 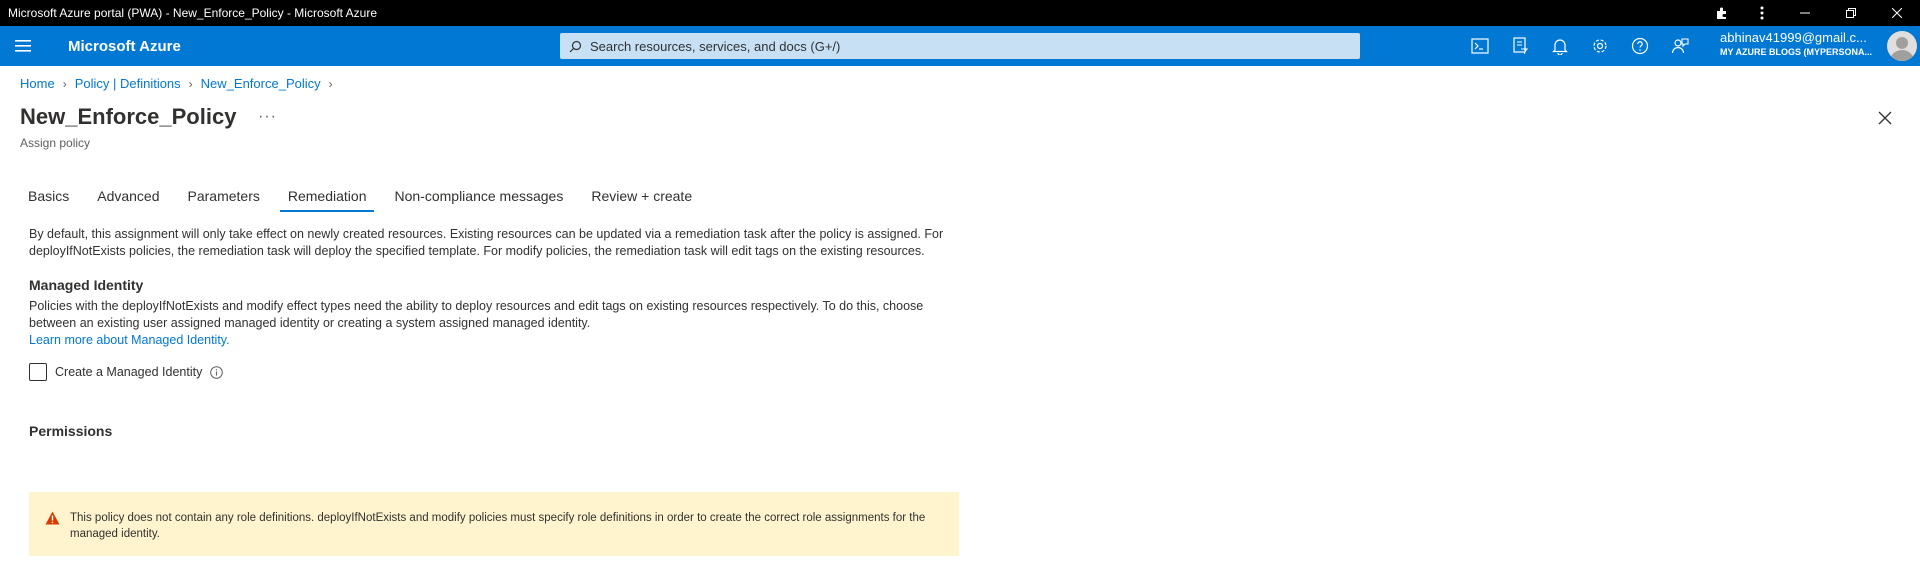 I want to click on more-actions-button: ···, so click(x=267, y=117).